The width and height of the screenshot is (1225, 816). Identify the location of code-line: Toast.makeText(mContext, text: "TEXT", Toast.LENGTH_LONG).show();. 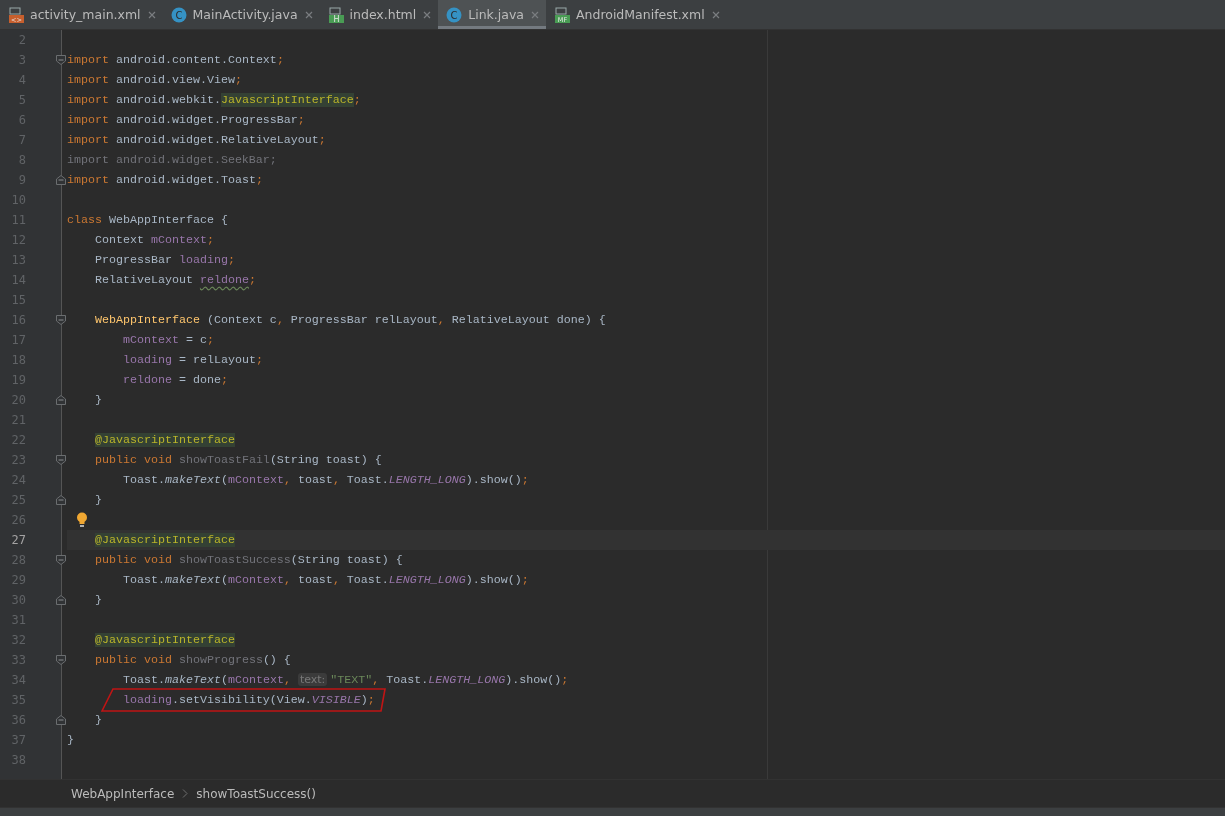
(345, 680).